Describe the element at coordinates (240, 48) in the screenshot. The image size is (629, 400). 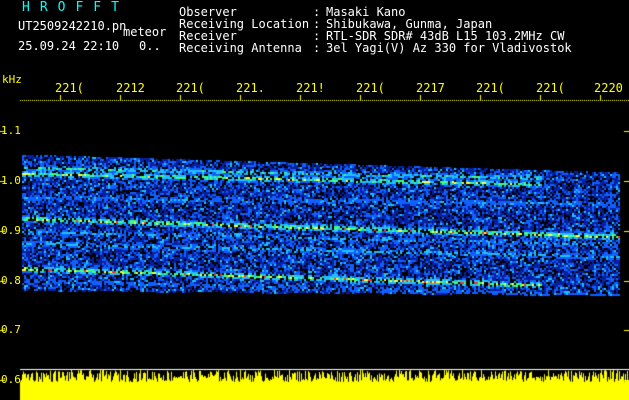
I see `antenna-label: Receiving Antenna` at that location.